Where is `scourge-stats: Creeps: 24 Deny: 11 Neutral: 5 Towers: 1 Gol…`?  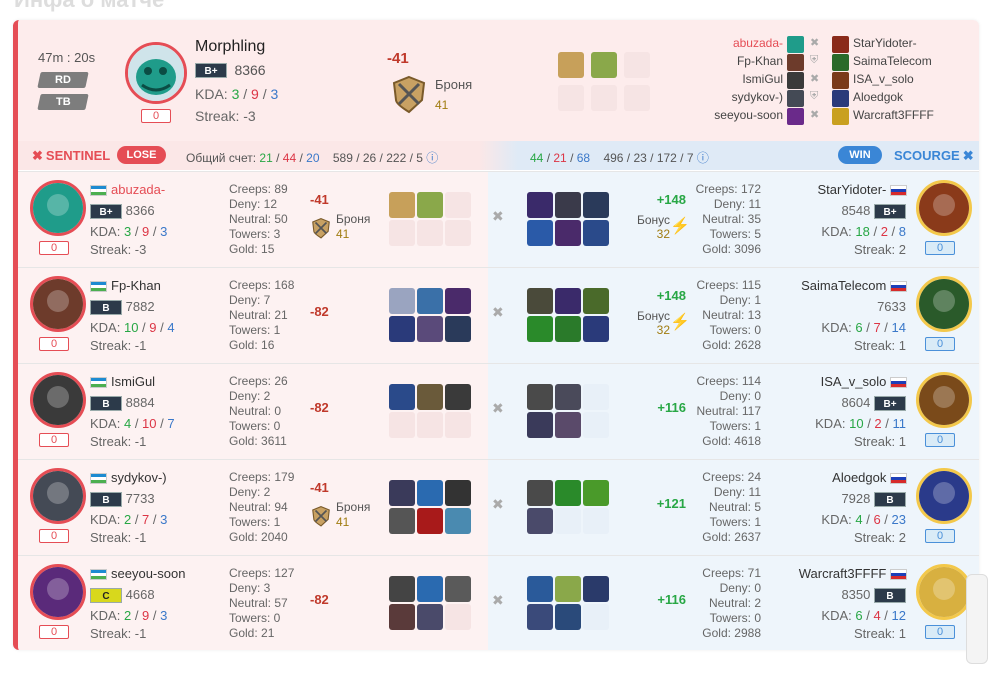 scourge-stats: Creeps: 24 Deny: 11 Neutral: 5 Towers: 1 Gol… is located at coordinates (731, 507).